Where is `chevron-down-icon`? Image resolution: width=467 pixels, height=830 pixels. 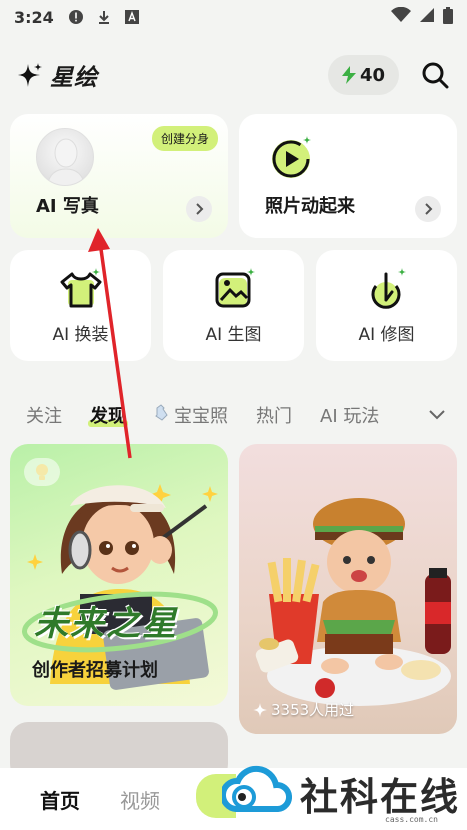 chevron-down-icon is located at coordinates (437, 415).